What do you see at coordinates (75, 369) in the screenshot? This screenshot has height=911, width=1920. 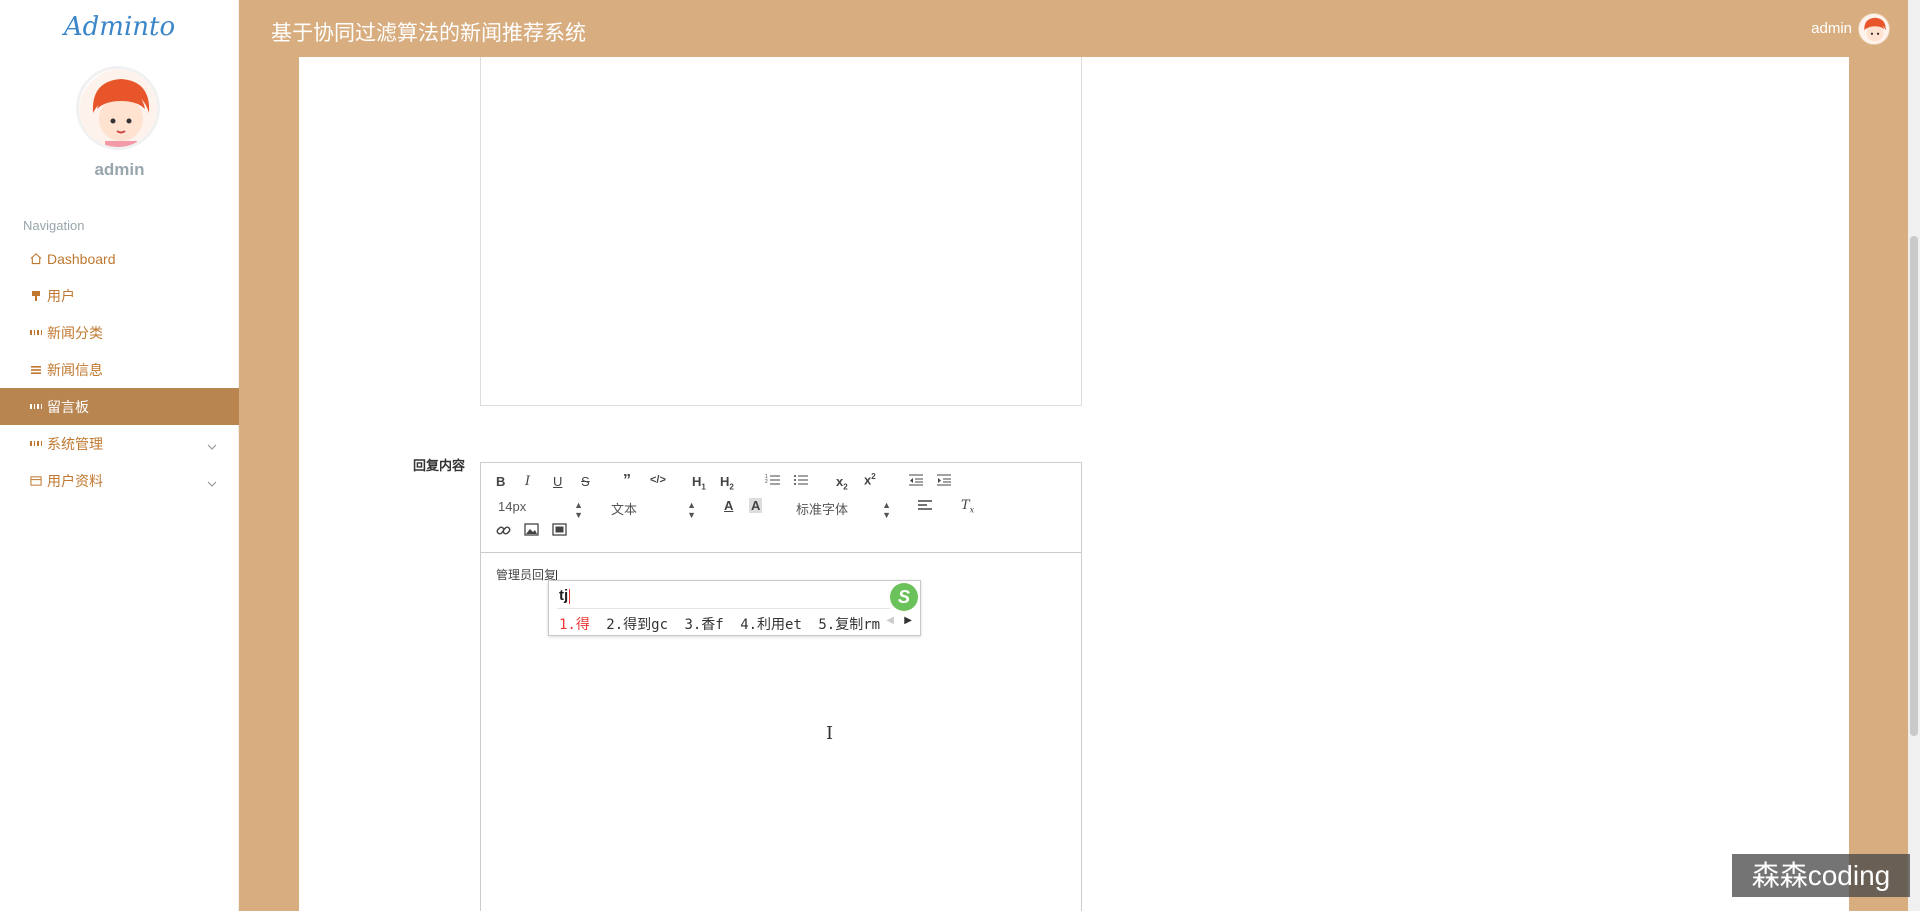 I see `sidebar-item-label: 新闻信息` at bounding box center [75, 369].